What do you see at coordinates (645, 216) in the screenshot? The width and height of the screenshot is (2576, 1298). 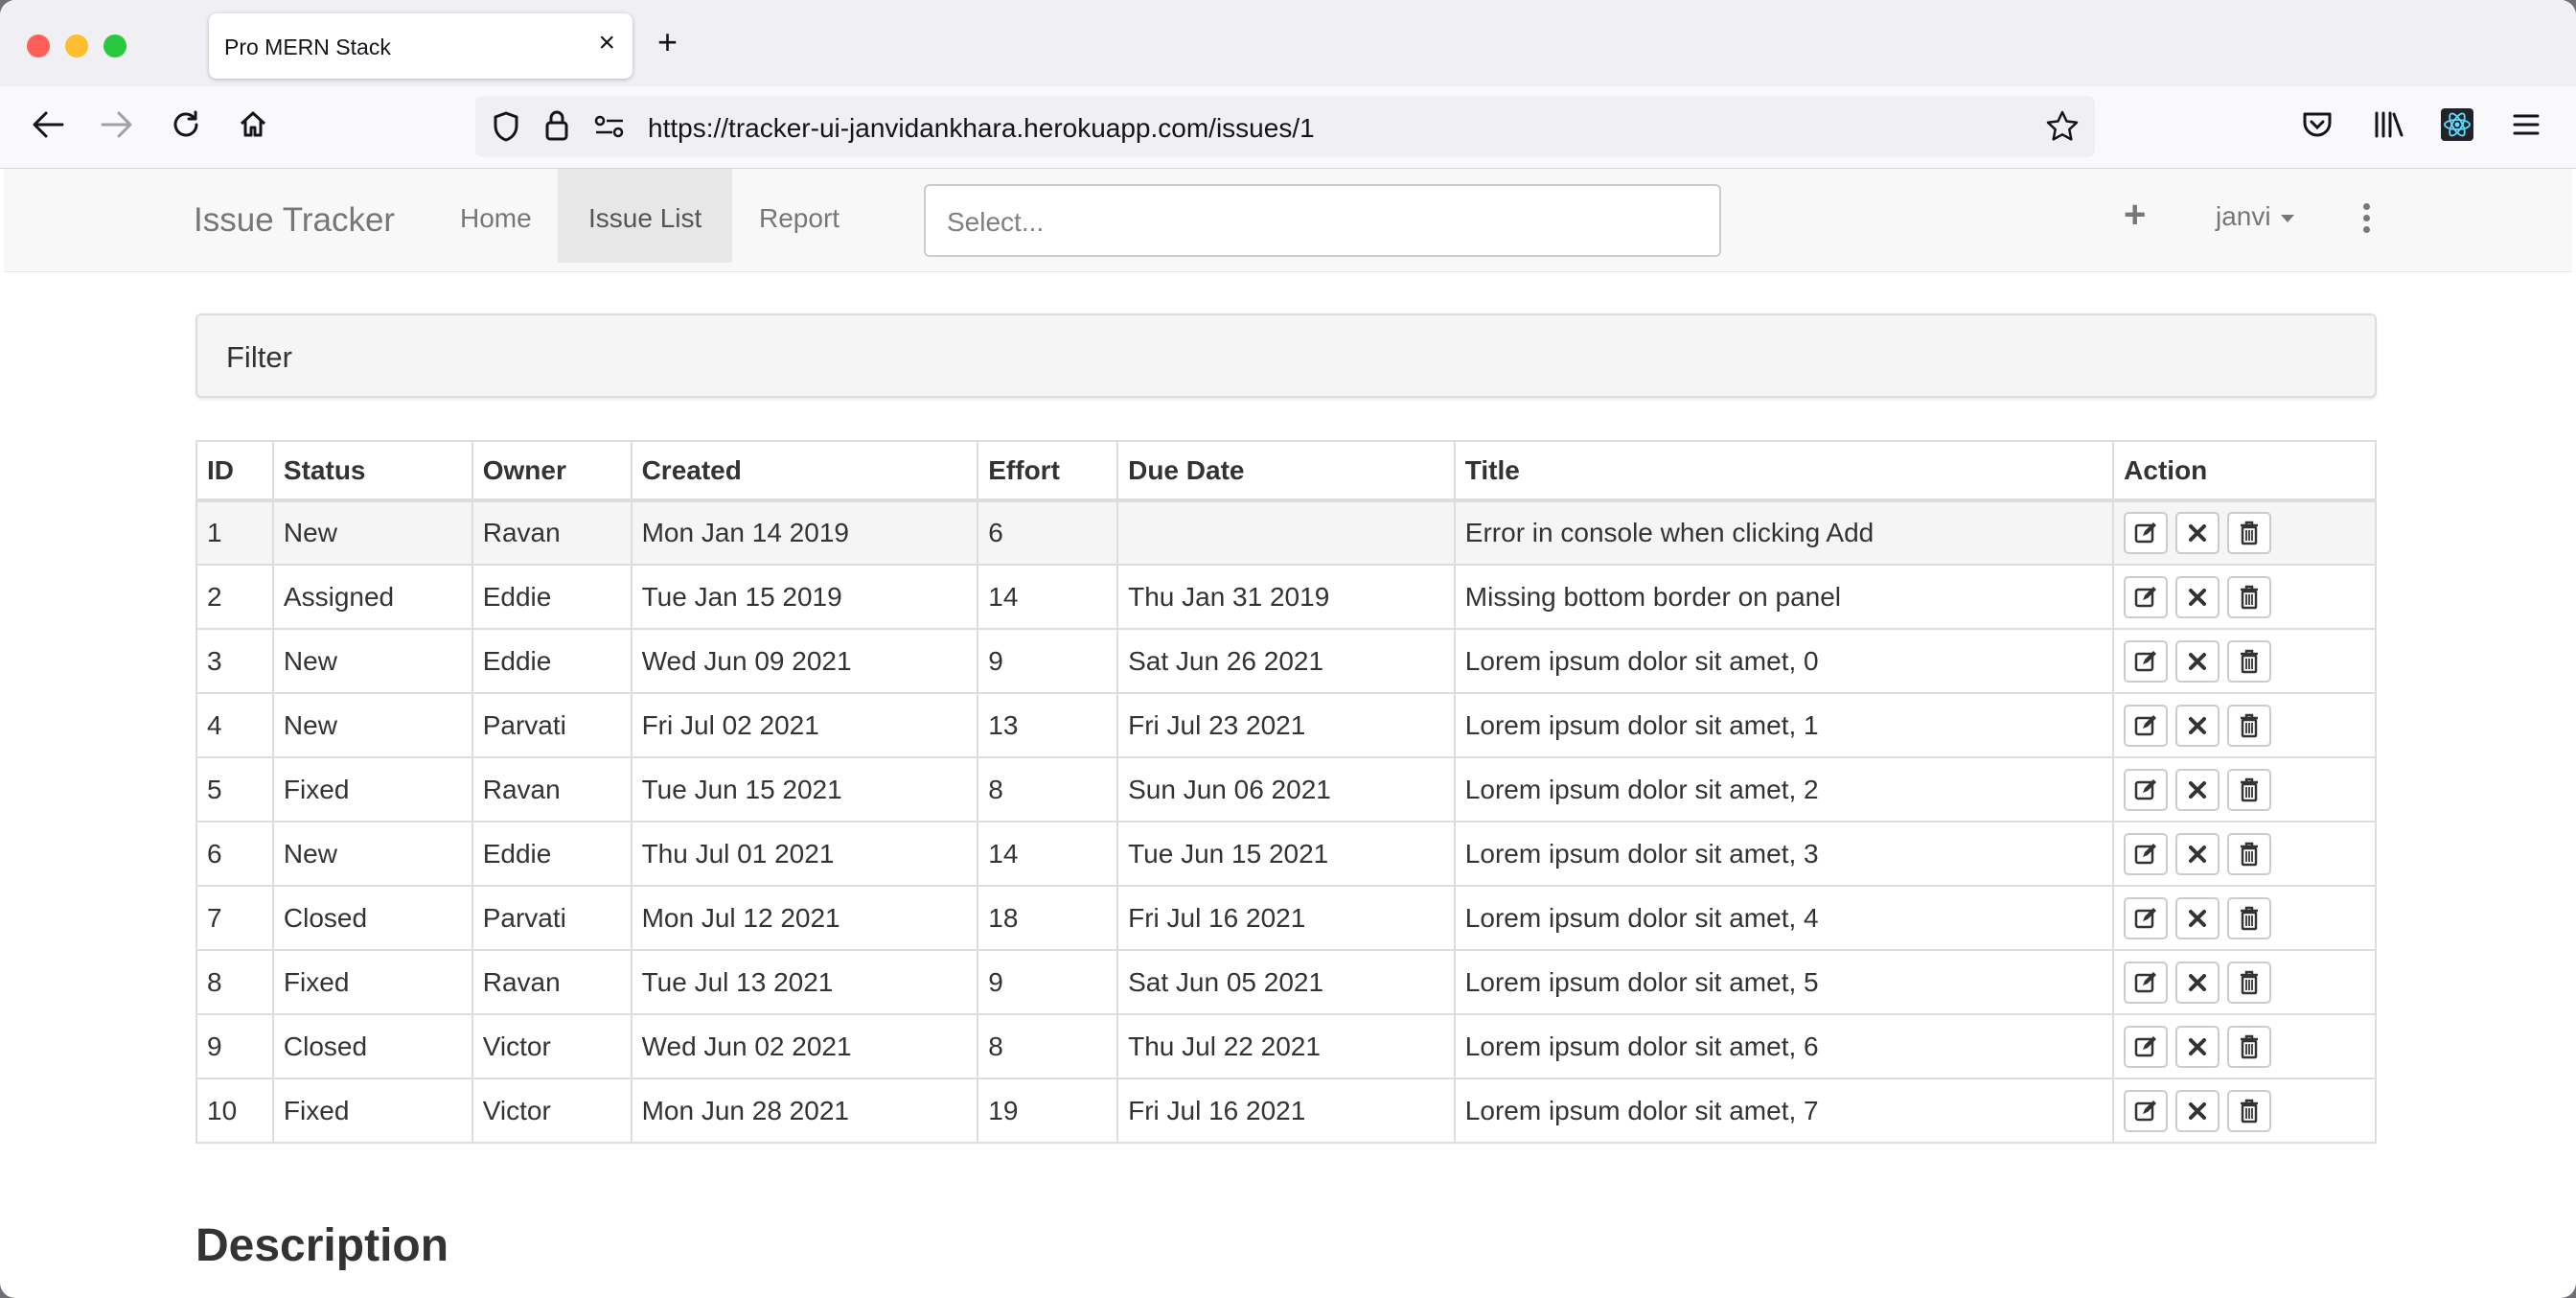 I see `nav-link-issue-list: Issue List` at bounding box center [645, 216].